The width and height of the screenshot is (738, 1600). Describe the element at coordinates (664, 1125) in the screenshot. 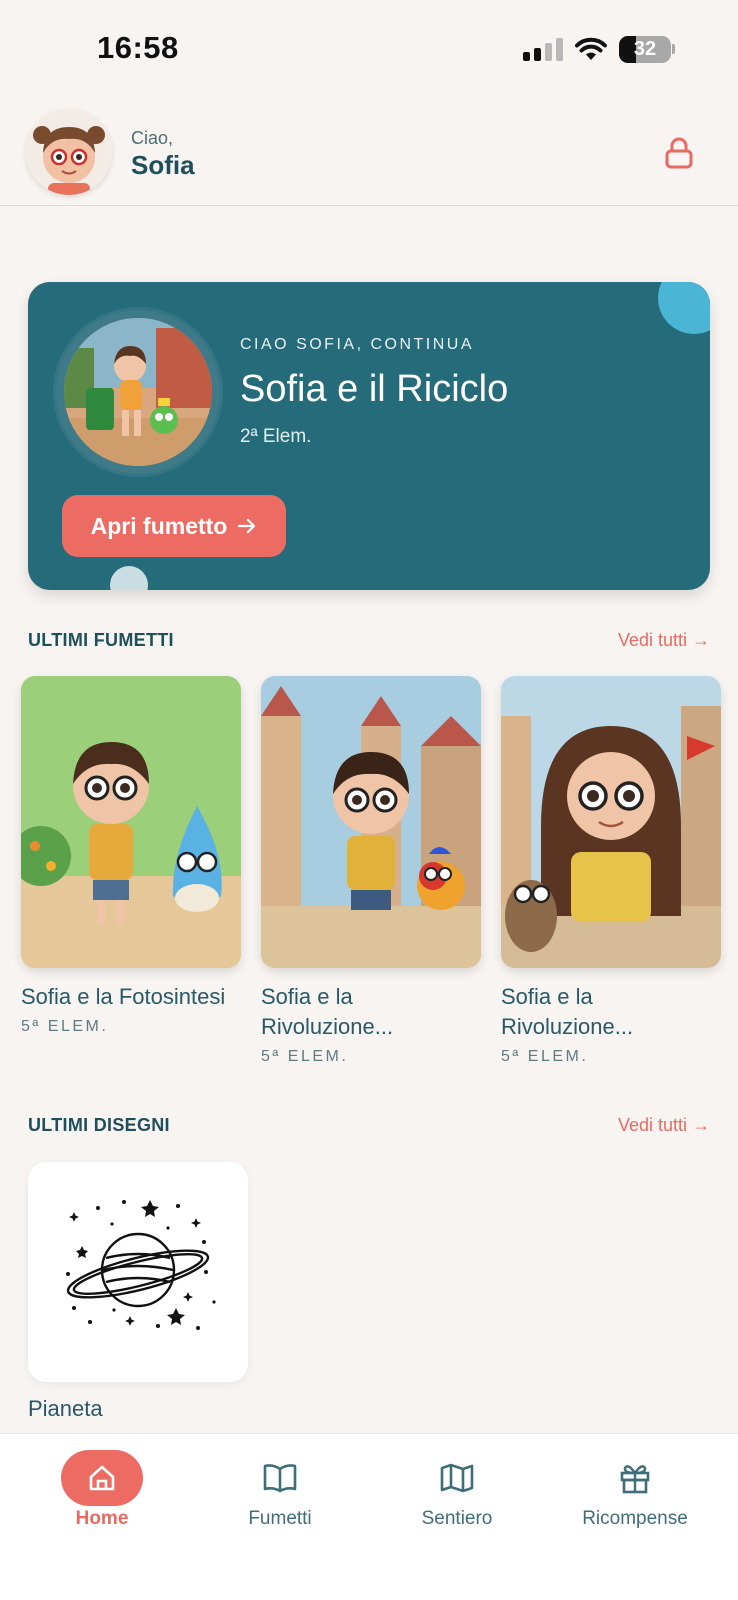

I see `drawings-see-all-link: Vedi tutti →` at that location.